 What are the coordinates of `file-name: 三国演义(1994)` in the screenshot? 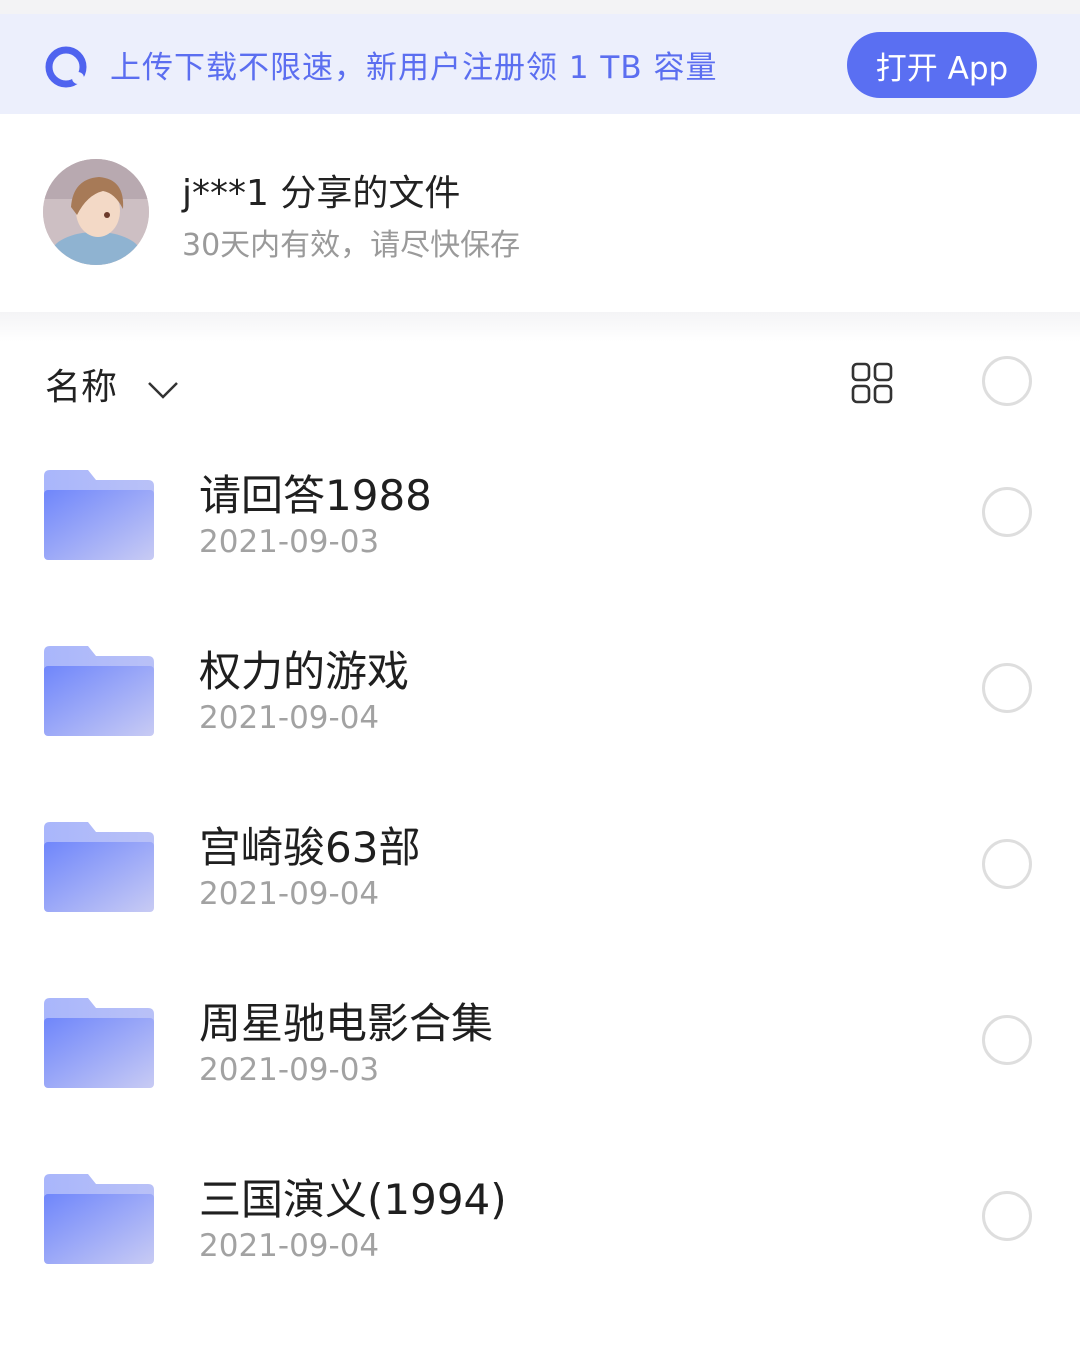 It's located at (353, 1199).